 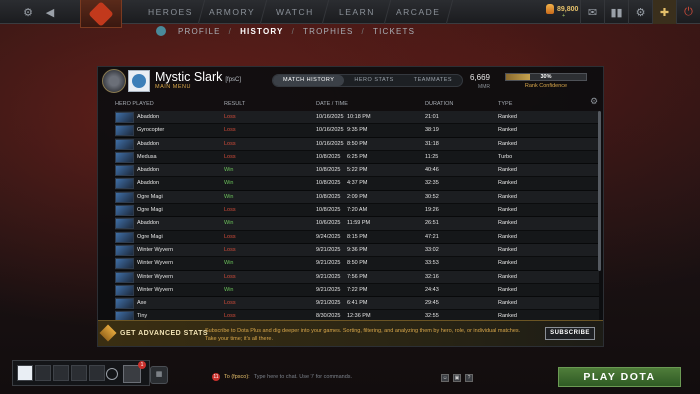 I want to click on help-icon: ?, so click(x=469, y=378).